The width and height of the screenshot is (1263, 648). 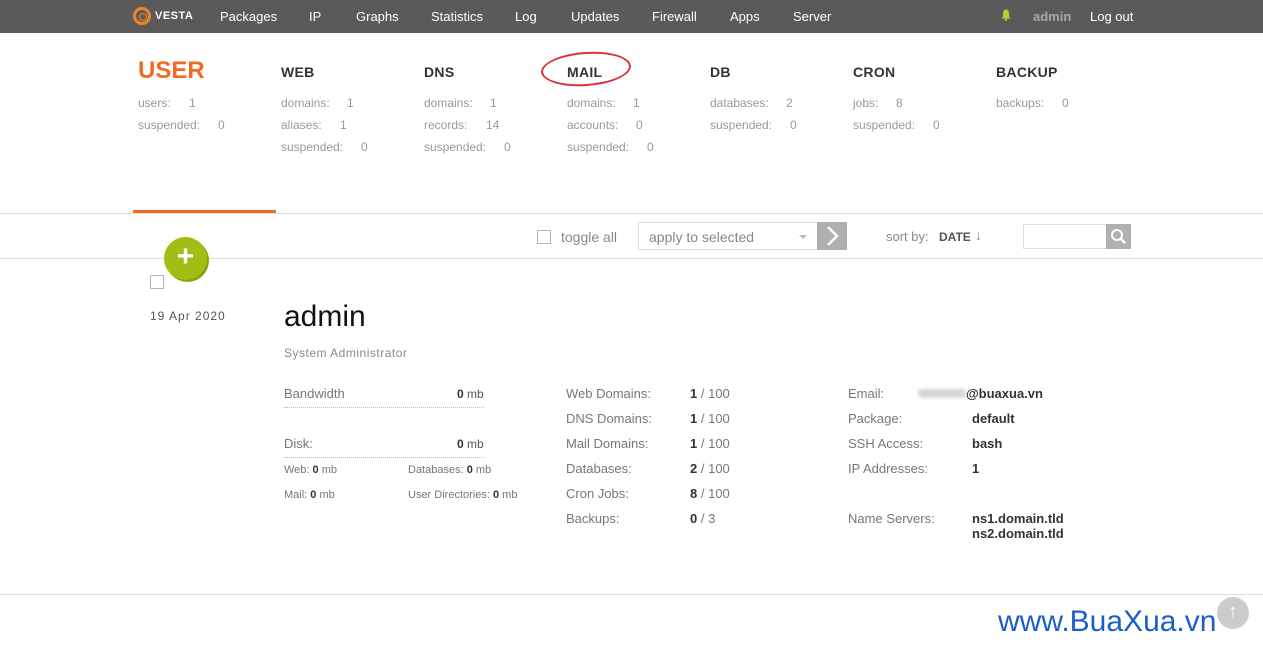 I want to click on watermark: www.BuaXua.vn, so click(x=1107, y=621).